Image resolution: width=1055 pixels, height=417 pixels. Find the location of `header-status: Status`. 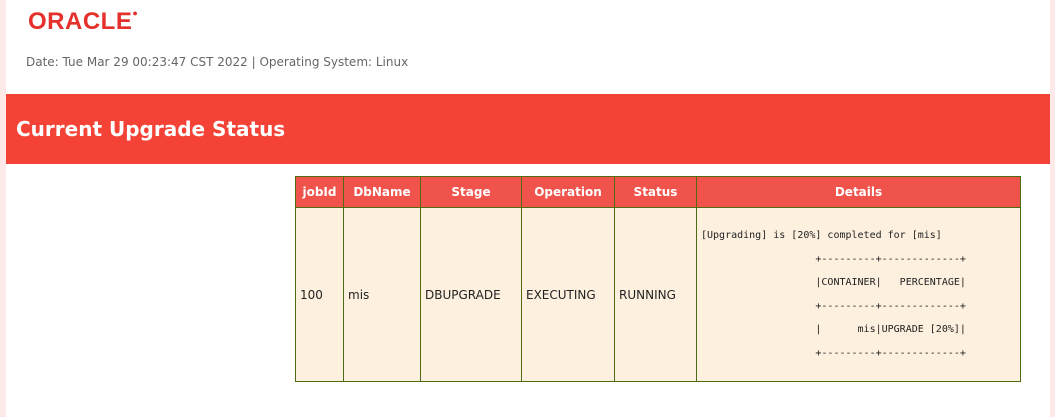

header-status: Status is located at coordinates (655, 192).